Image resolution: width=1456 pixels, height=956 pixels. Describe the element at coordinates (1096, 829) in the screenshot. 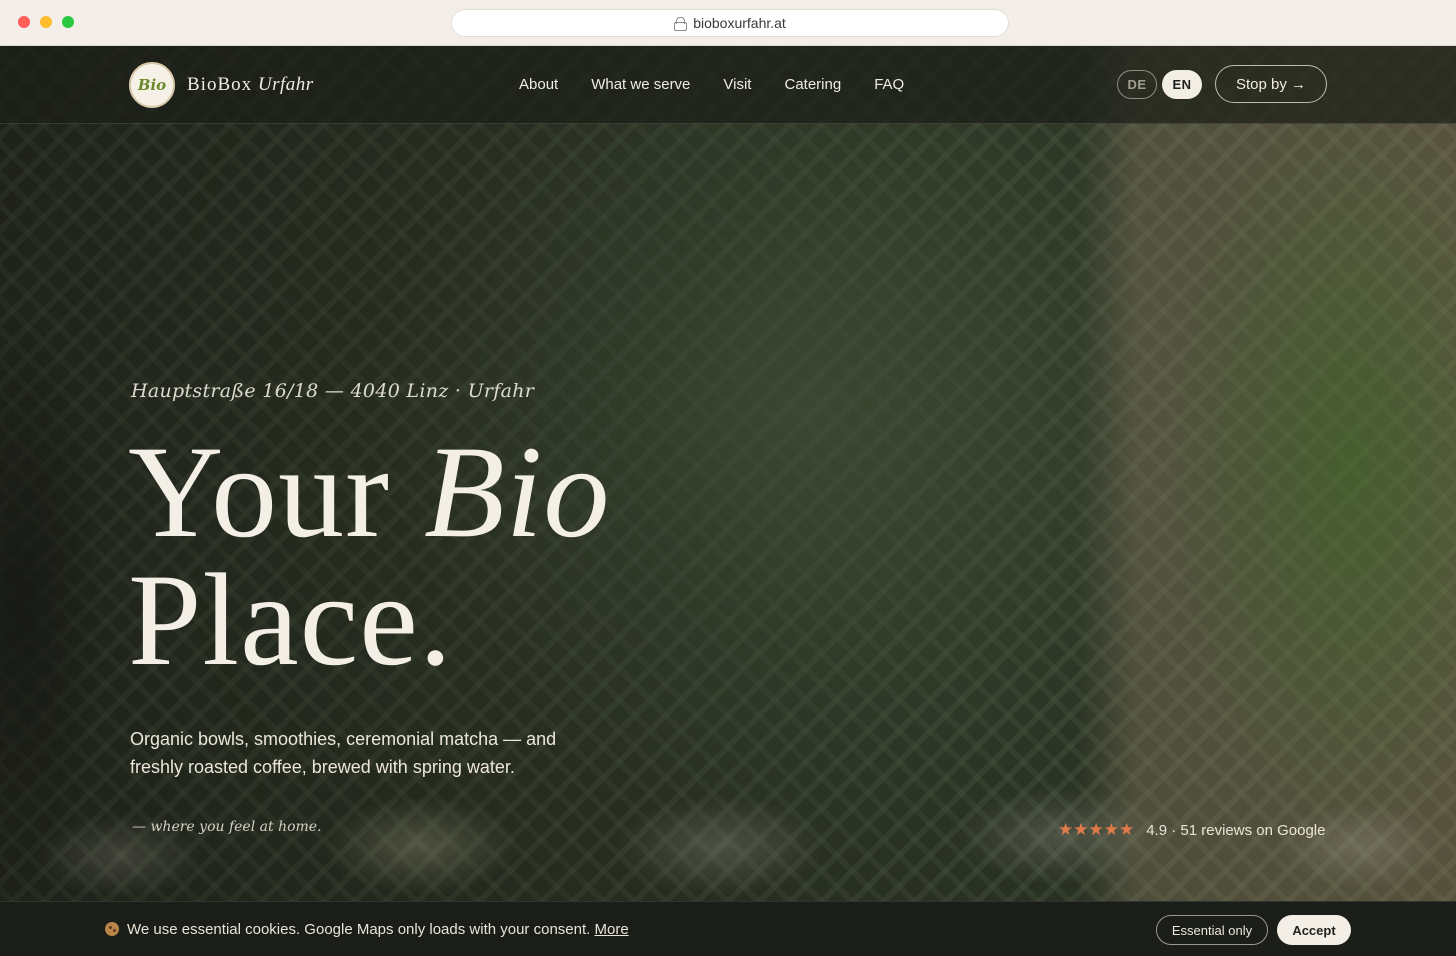

I see `rating-stars-icon: ★★★★★` at that location.